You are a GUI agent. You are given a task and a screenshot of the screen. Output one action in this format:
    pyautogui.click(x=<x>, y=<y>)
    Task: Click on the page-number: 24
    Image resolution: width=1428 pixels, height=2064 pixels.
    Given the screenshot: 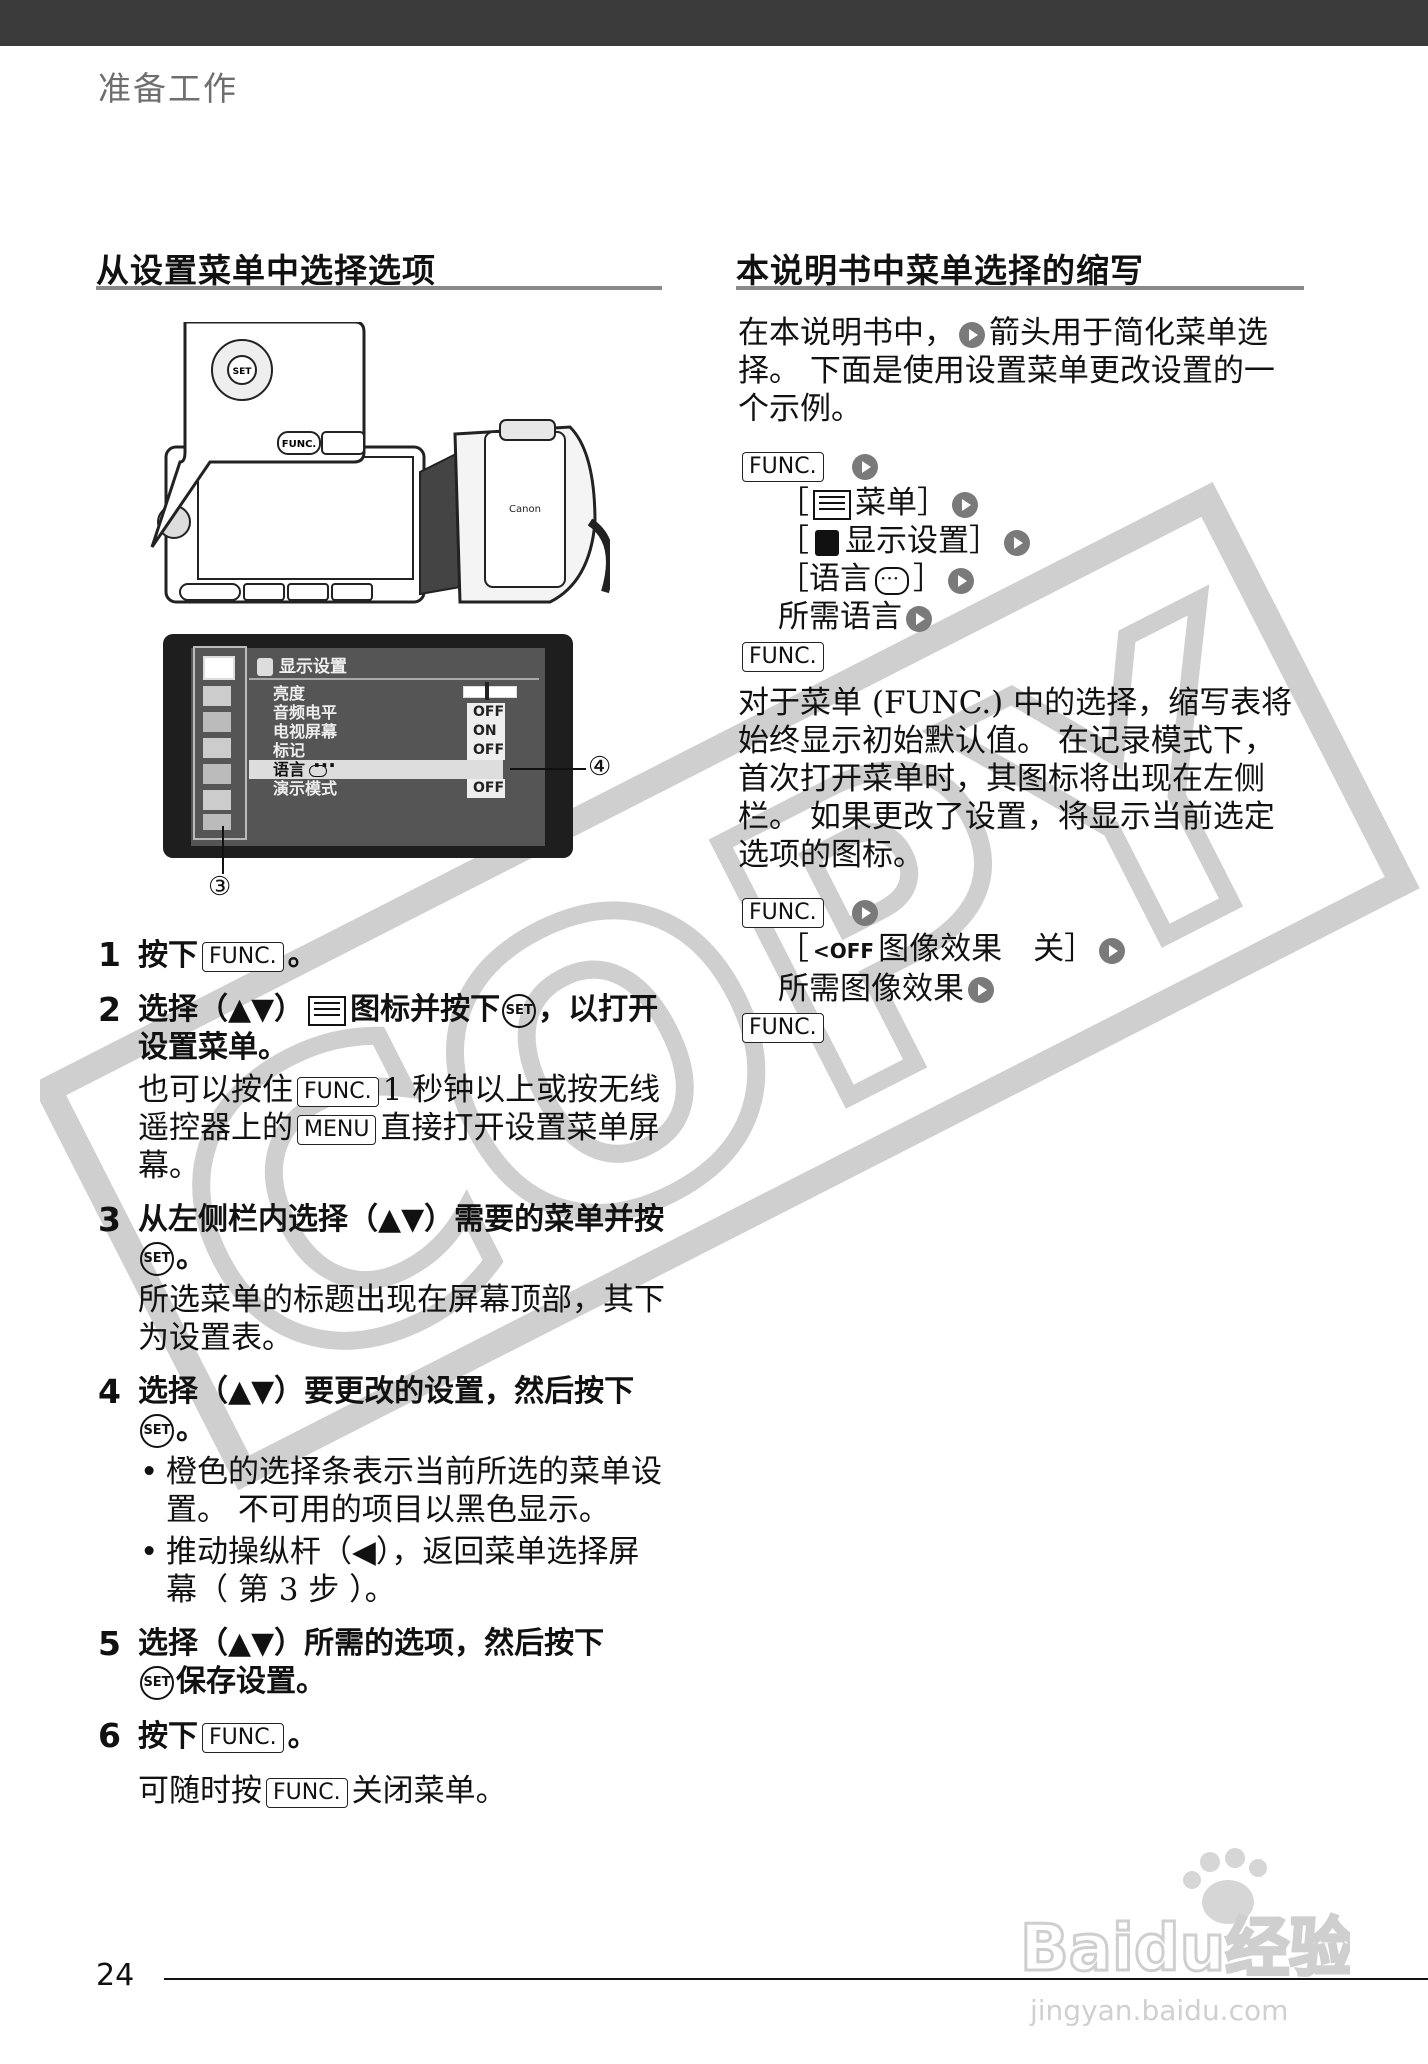 What is the action you would take?
    pyautogui.click(x=115, y=1975)
    